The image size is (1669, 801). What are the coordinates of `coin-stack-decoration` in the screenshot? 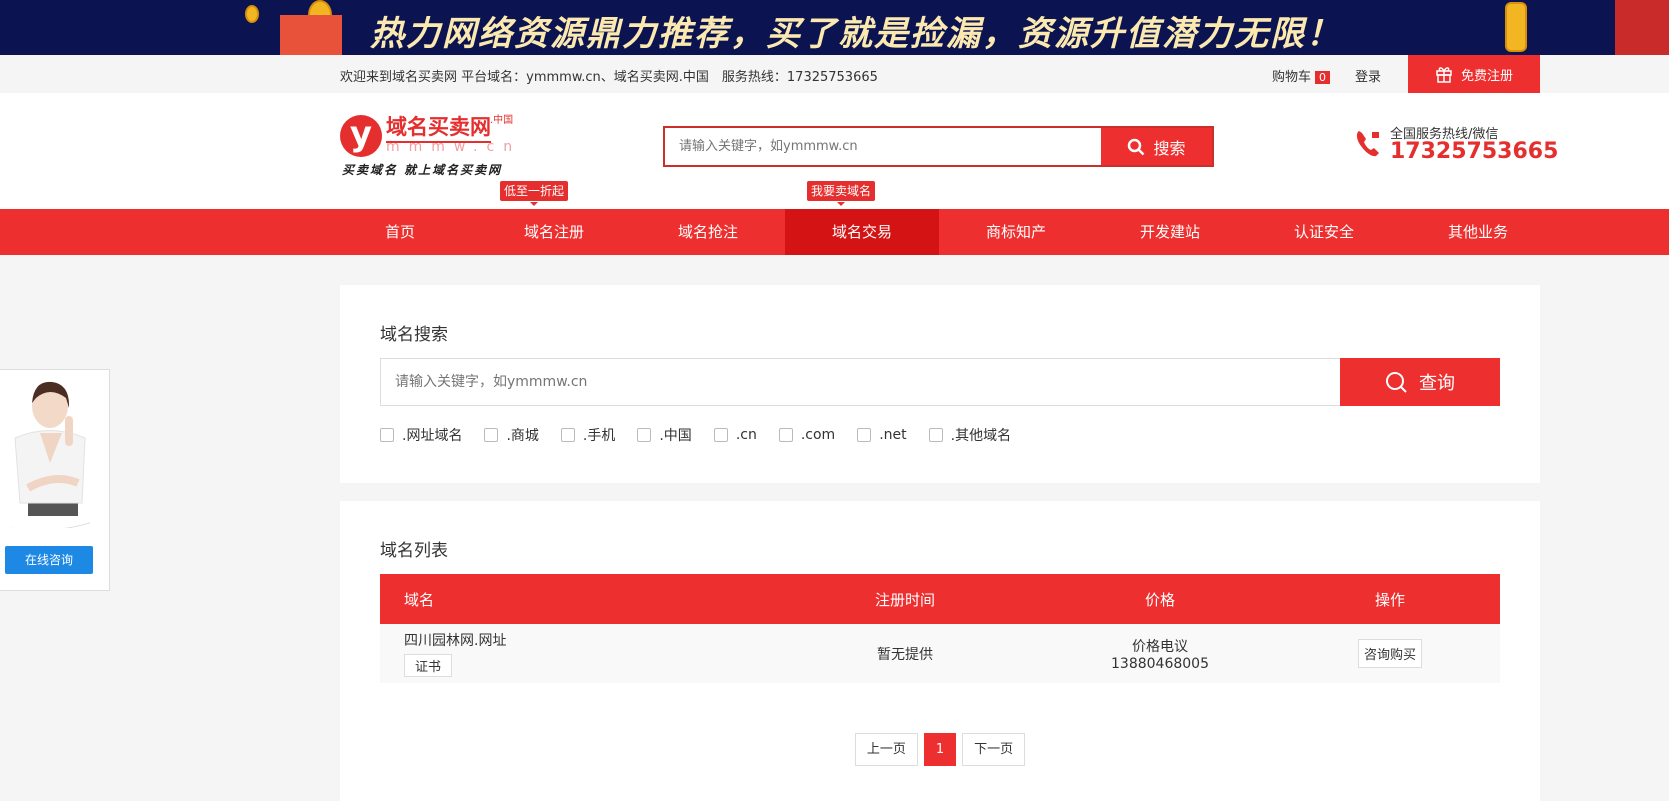 It's located at (1516, 27).